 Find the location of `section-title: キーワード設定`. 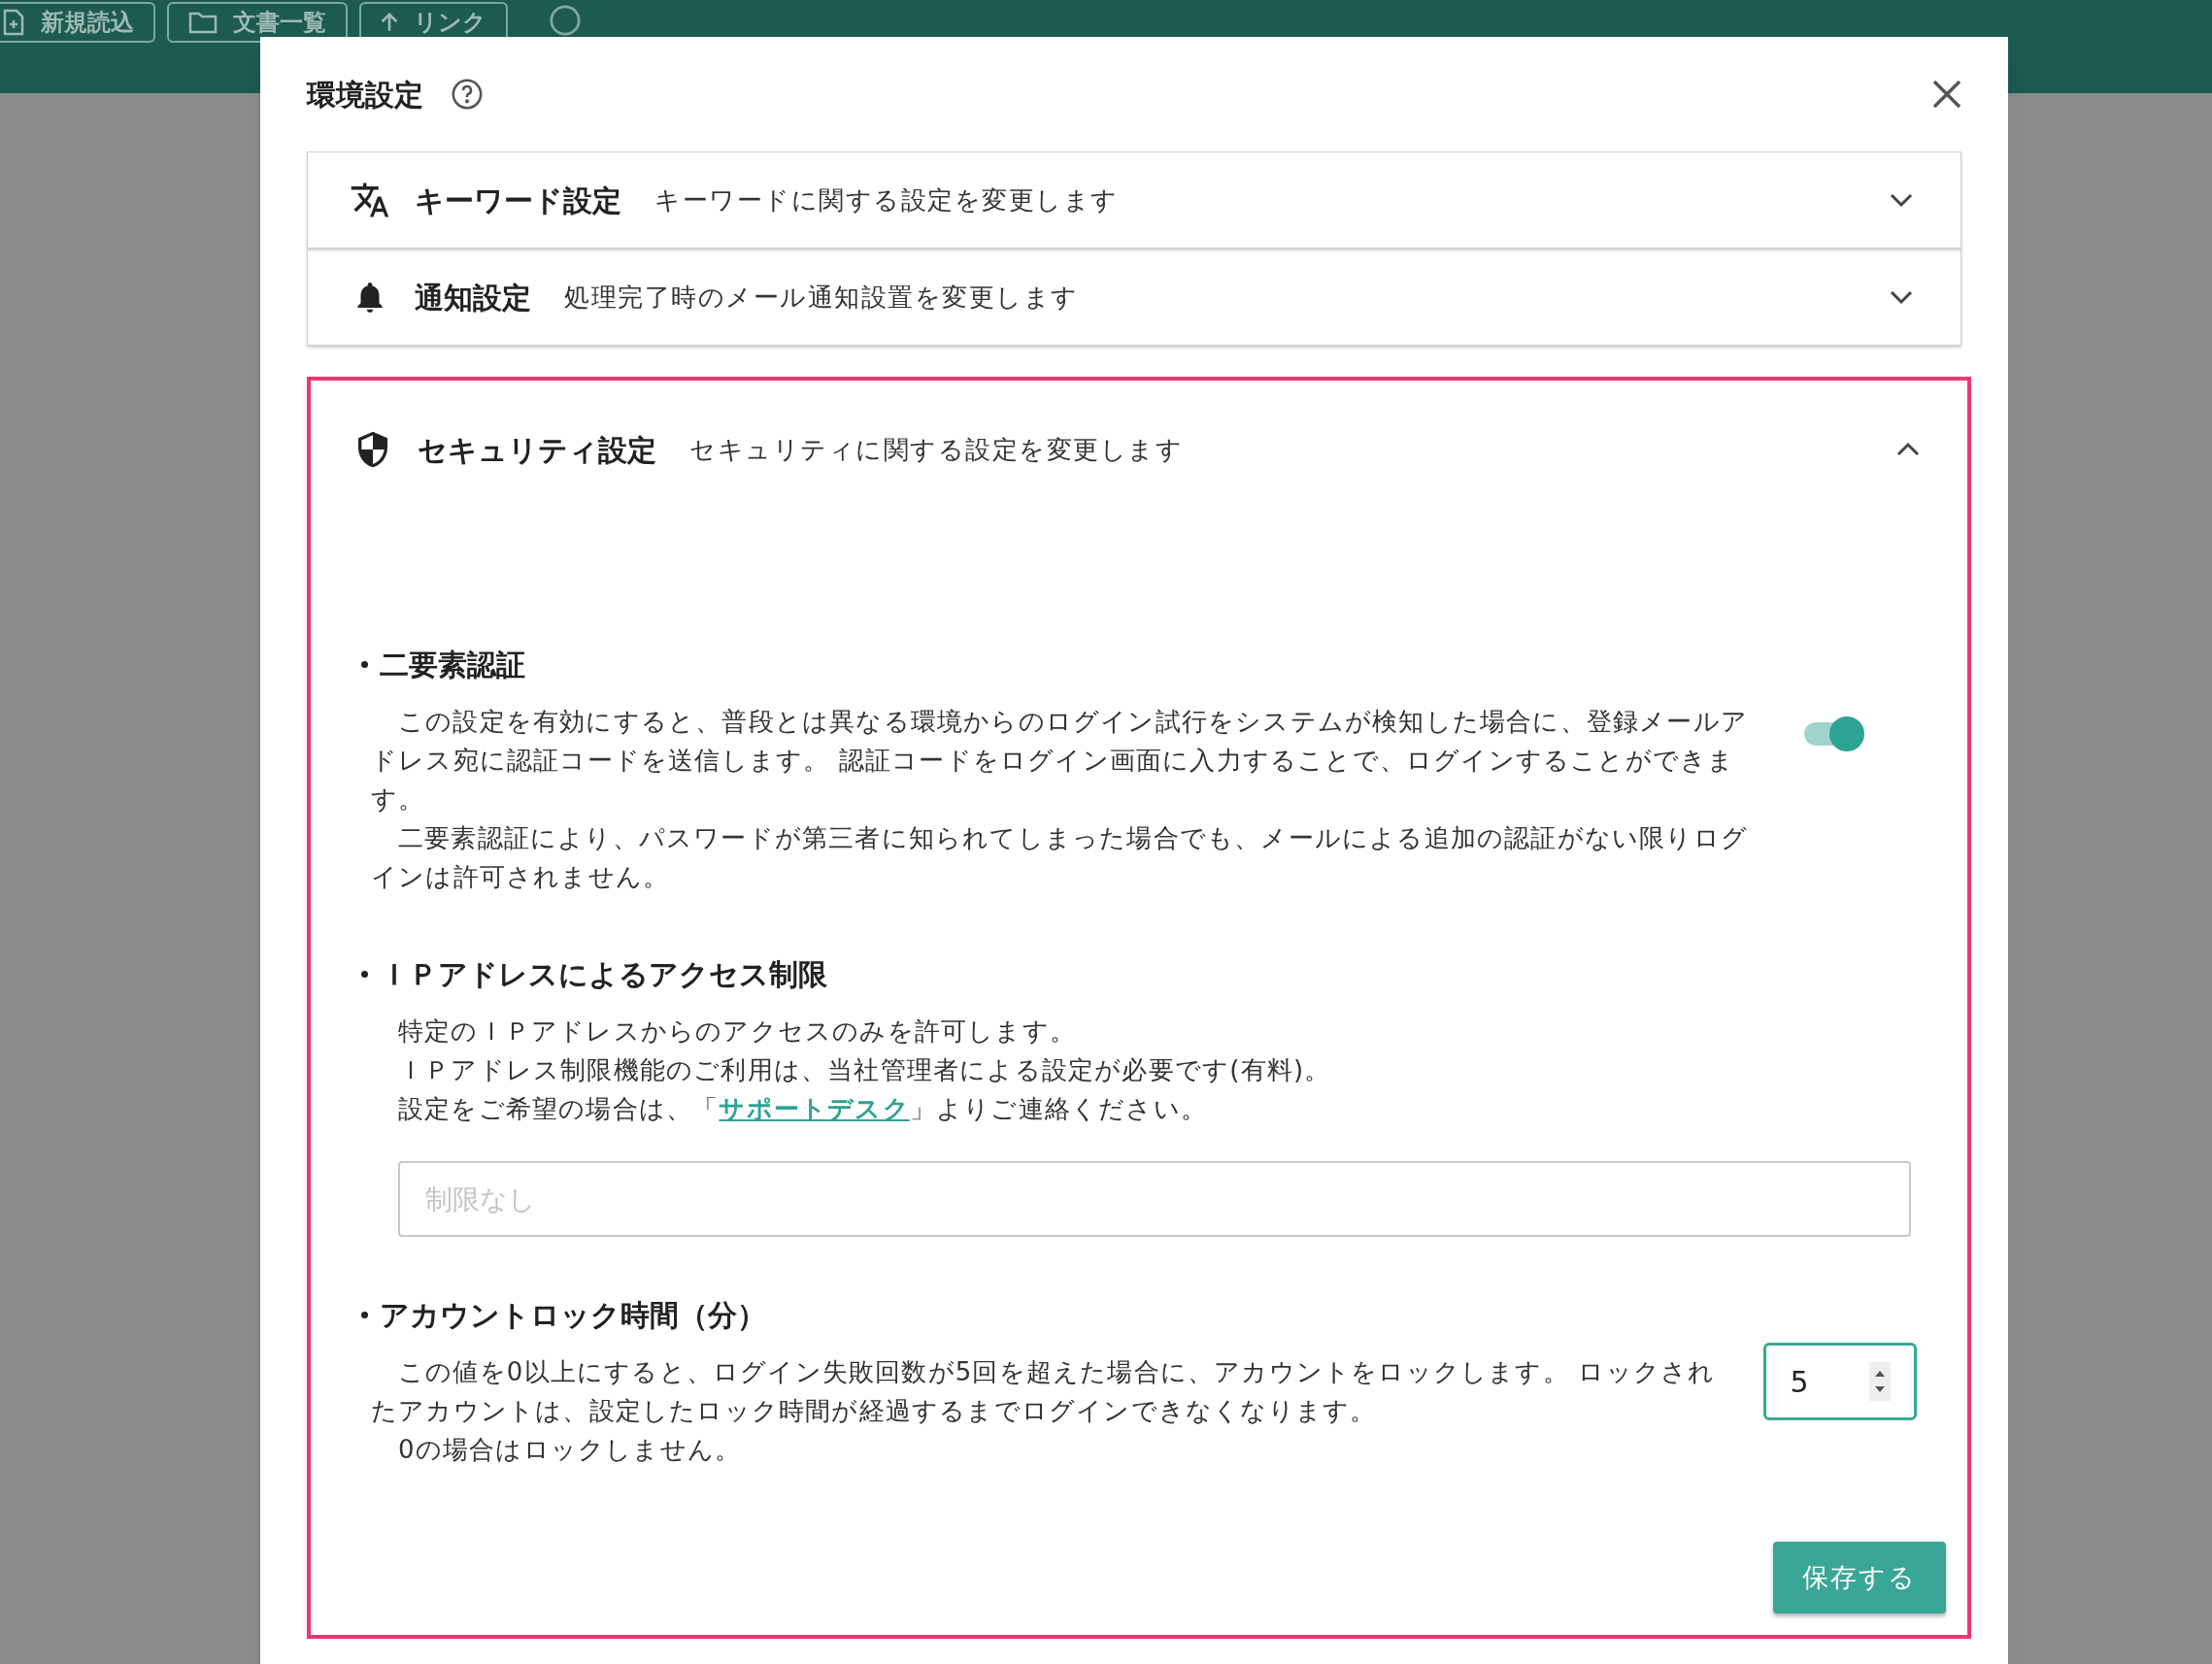

section-title: キーワード設定 is located at coordinates (518, 200).